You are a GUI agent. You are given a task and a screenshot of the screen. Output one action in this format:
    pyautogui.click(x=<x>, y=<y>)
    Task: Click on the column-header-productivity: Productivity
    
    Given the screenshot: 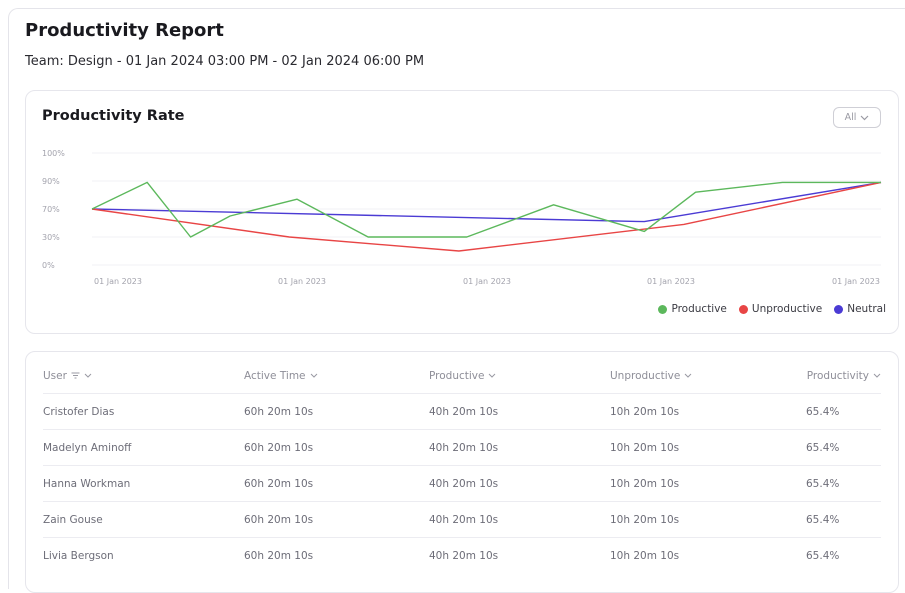 What is the action you would take?
    pyautogui.click(x=843, y=376)
    